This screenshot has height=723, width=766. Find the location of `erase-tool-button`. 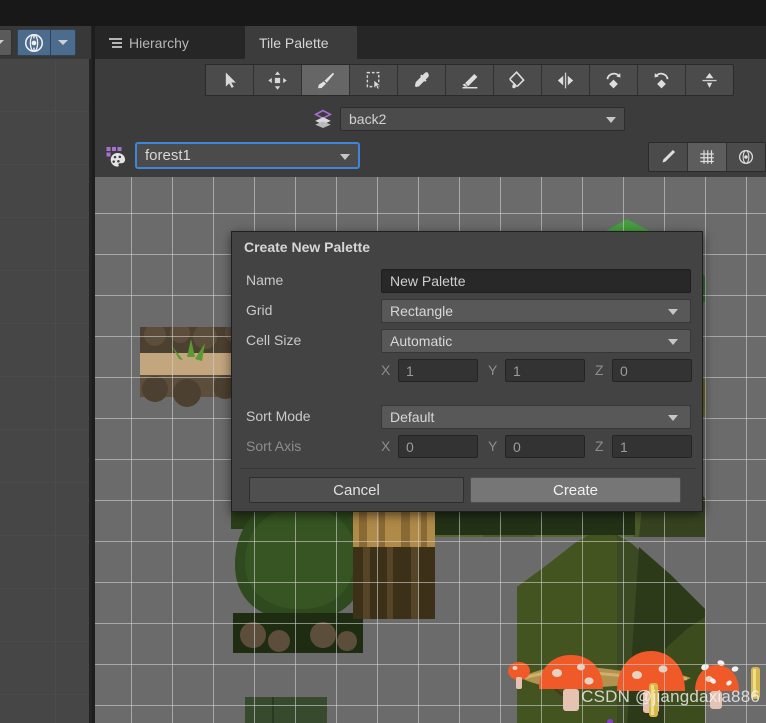

erase-tool-button is located at coordinates (470, 80).